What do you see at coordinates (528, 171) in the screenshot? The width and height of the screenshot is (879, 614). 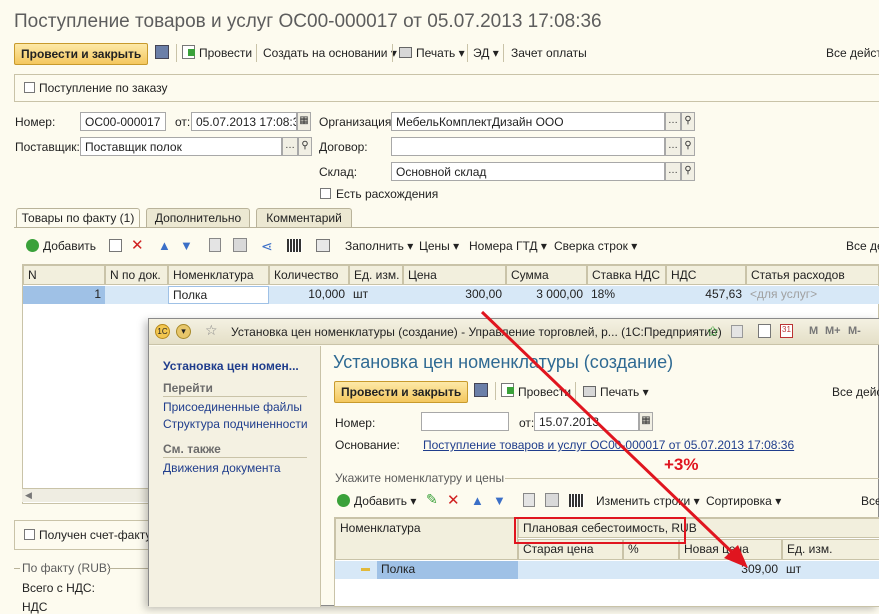 I see `warehouse-field: Основной склад` at bounding box center [528, 171].